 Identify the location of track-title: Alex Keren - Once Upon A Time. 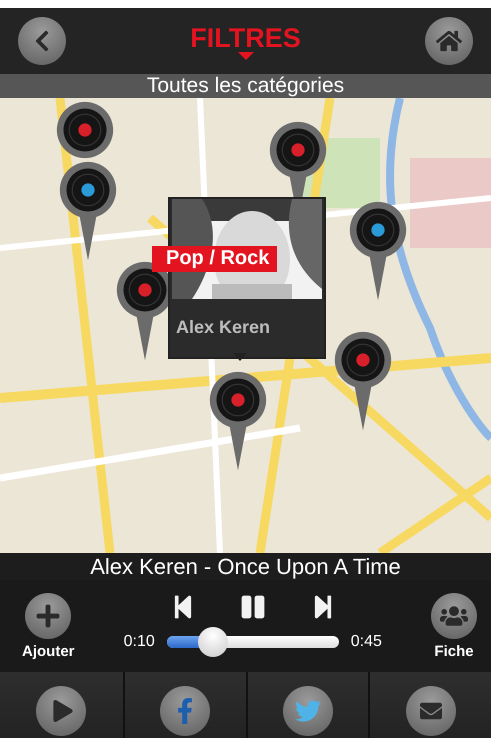
(245, 567).